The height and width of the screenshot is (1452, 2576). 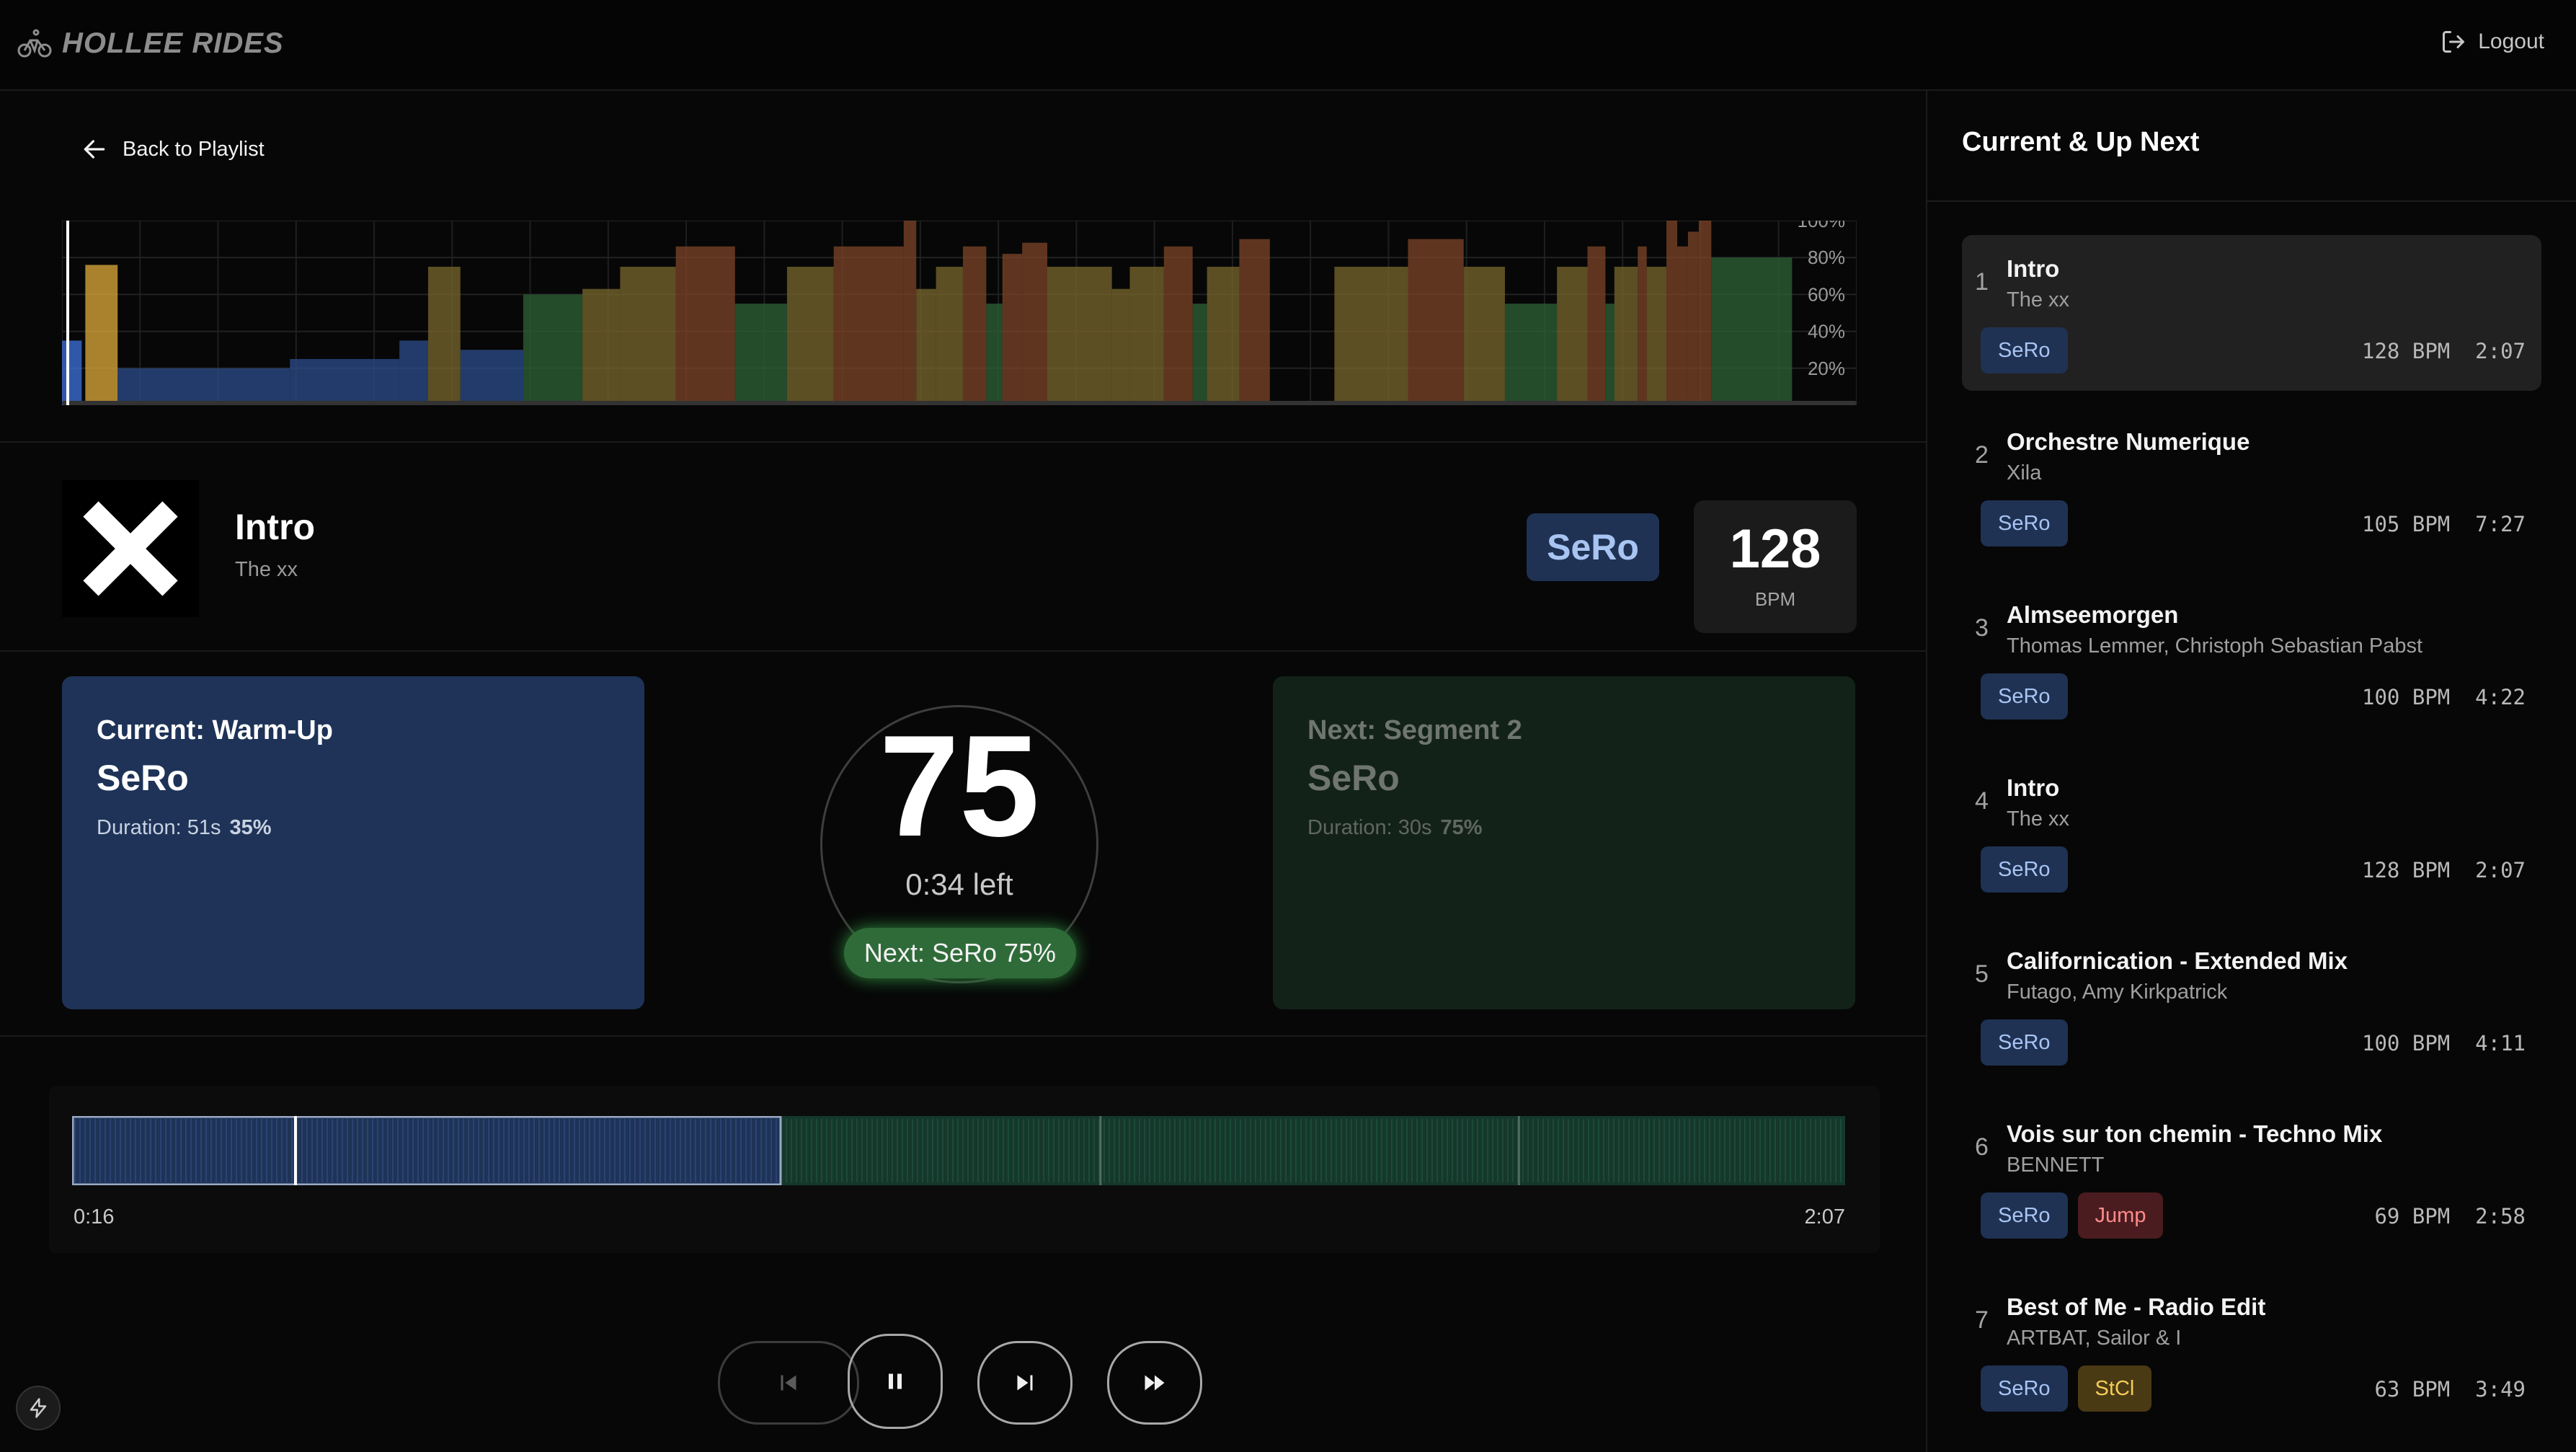 What do you see at coordinates (960, 786) in the screenshot?
I see `timer-value: 75` at bounding box center [960, 786].